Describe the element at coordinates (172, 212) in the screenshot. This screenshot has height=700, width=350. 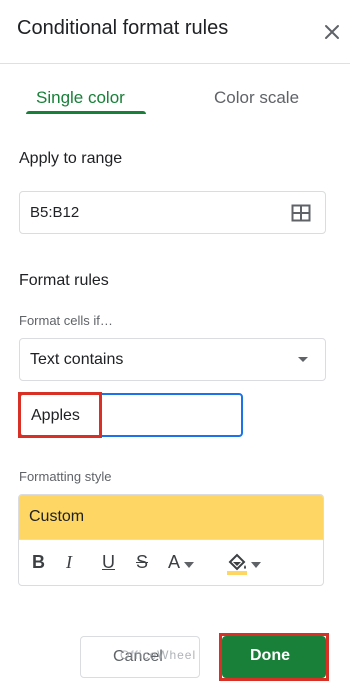
I see `range-input: B5:B12` at that location.